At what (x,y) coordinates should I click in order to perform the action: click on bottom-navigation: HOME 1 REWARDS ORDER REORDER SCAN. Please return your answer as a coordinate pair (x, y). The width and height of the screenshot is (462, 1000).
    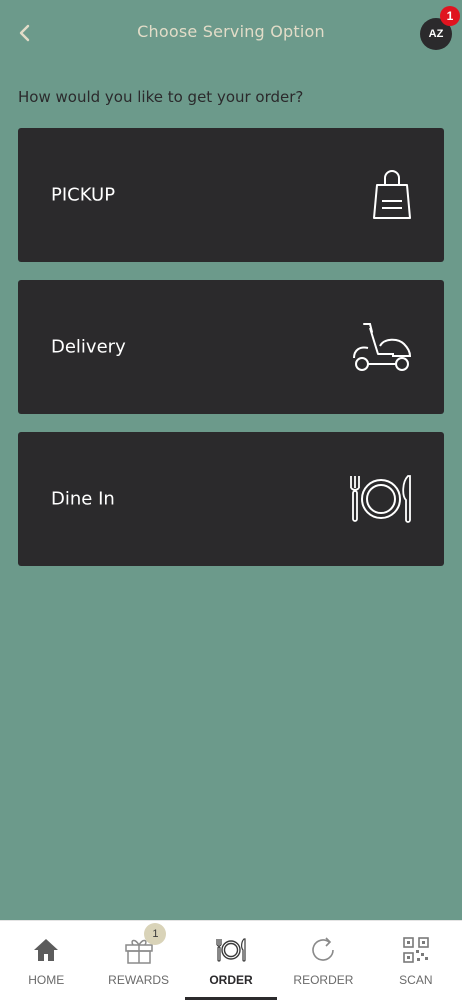
    Looking at the image, I should click on (231, 960).